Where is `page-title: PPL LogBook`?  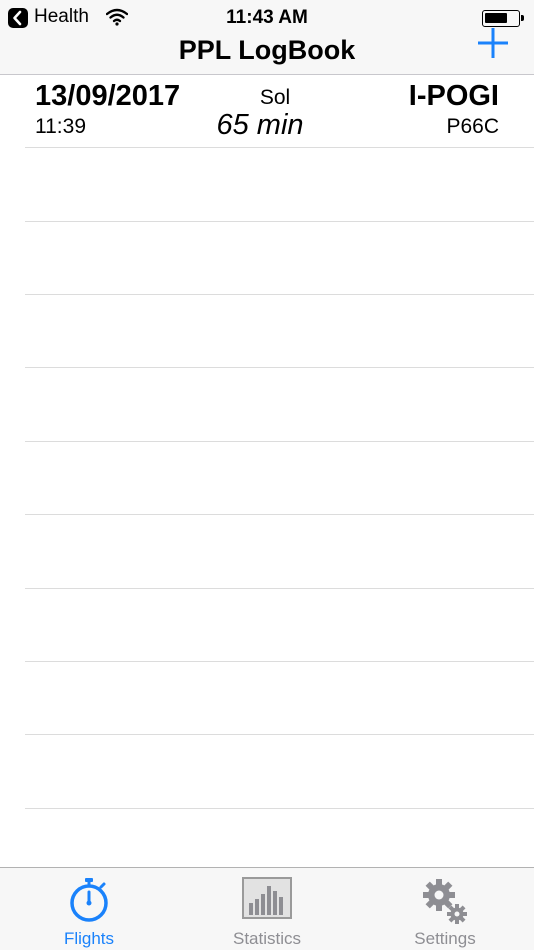 page-title: PPL LogBook is located at coordinates (267, 50).